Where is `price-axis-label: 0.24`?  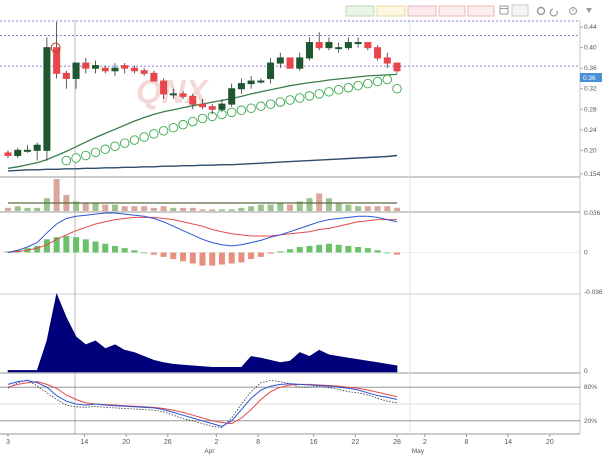 price-axis-label: 0.24 is located at coordinates (590, 130).